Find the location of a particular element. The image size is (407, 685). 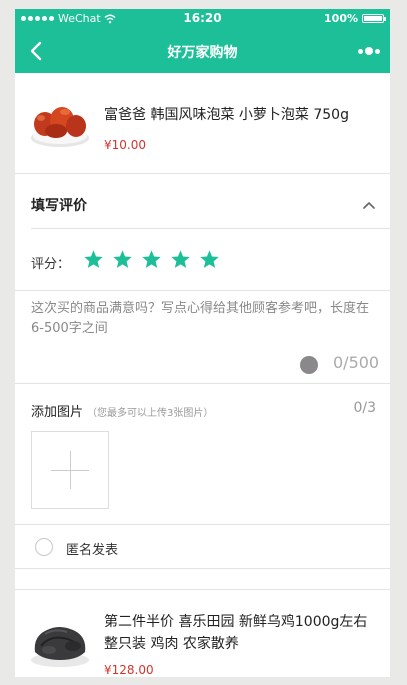

kimchi-product-image is located at coordinates (60, 127).